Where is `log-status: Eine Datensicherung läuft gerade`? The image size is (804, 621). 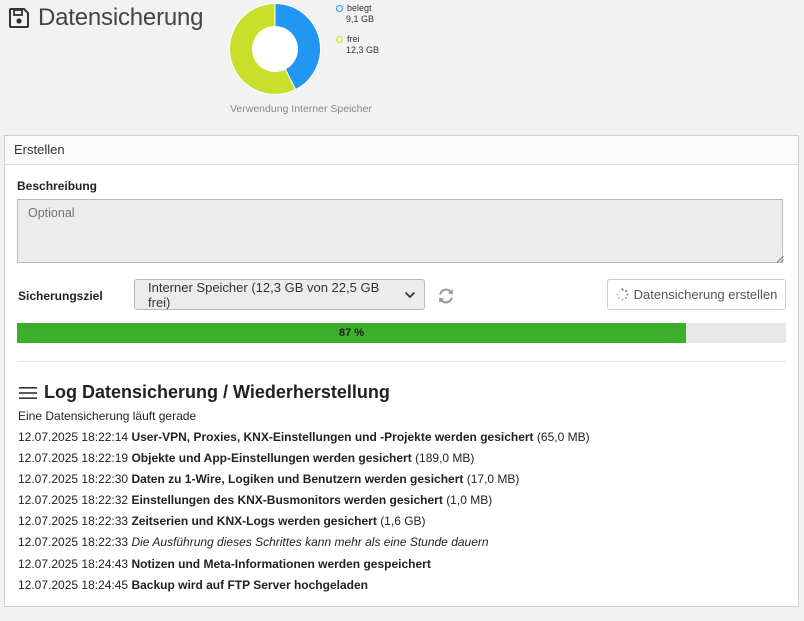
log-status: Eine Datensicherung läuft gerade is located at coordinates (107, 416).